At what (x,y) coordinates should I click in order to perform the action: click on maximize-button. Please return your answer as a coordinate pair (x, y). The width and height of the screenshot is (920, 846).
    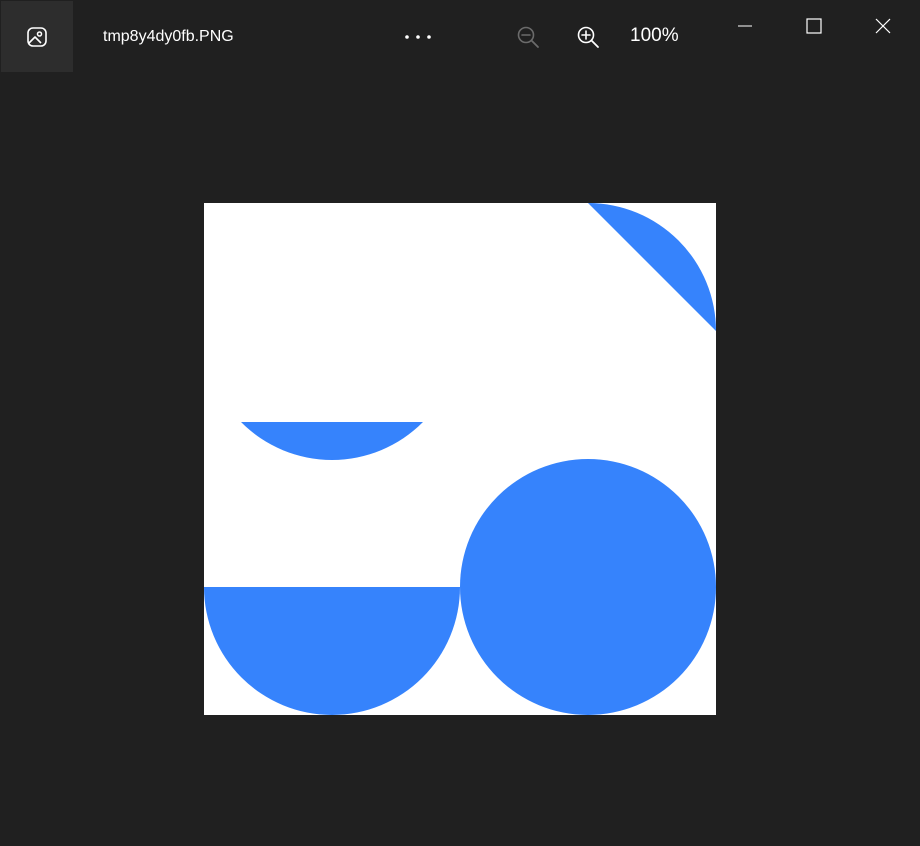
    Looking at the image, I should click on (814, 26).